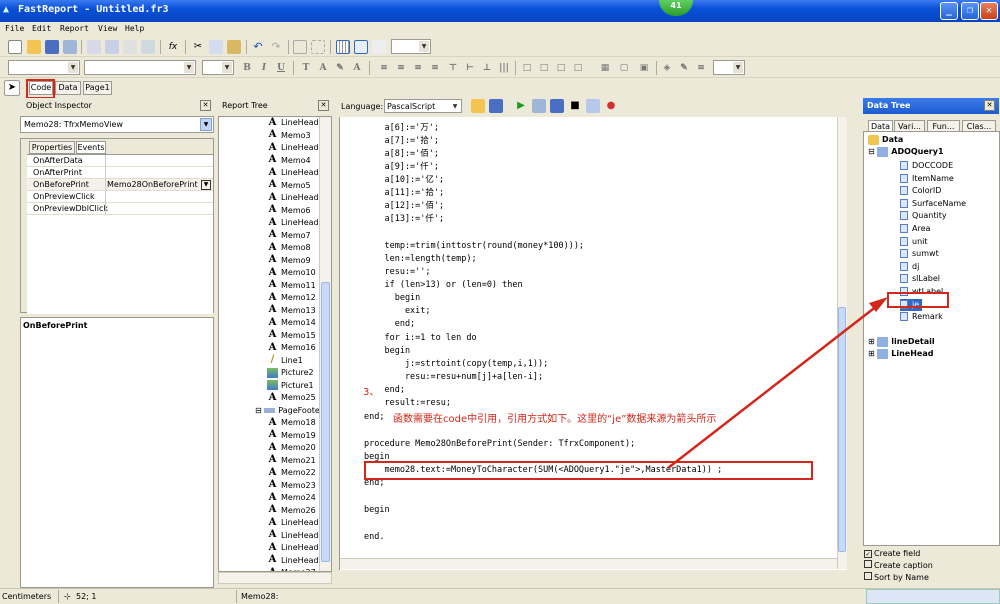  Describe the element at coordinates (260, 596) in the screenshot. I see `status-object: Memo28:` at that location.